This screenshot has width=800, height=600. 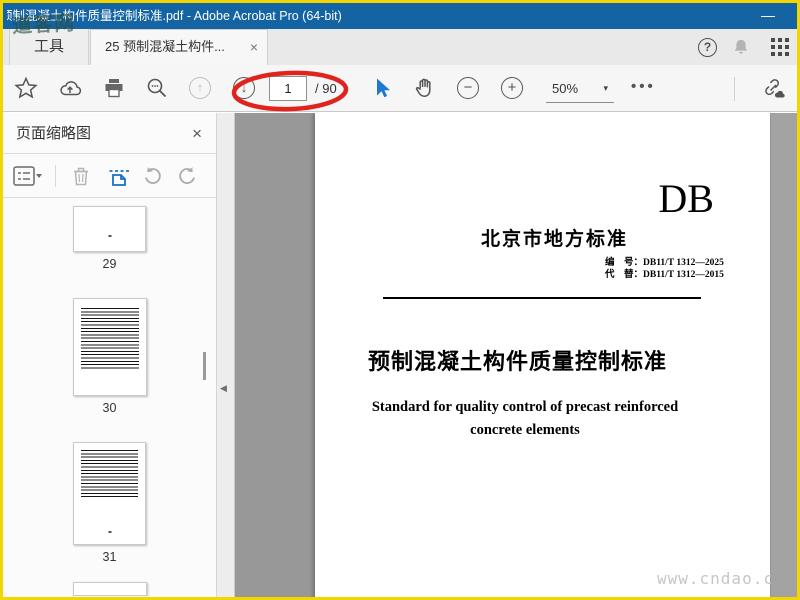 I want to click on help-icon: ?, so click(x=707, y=47).